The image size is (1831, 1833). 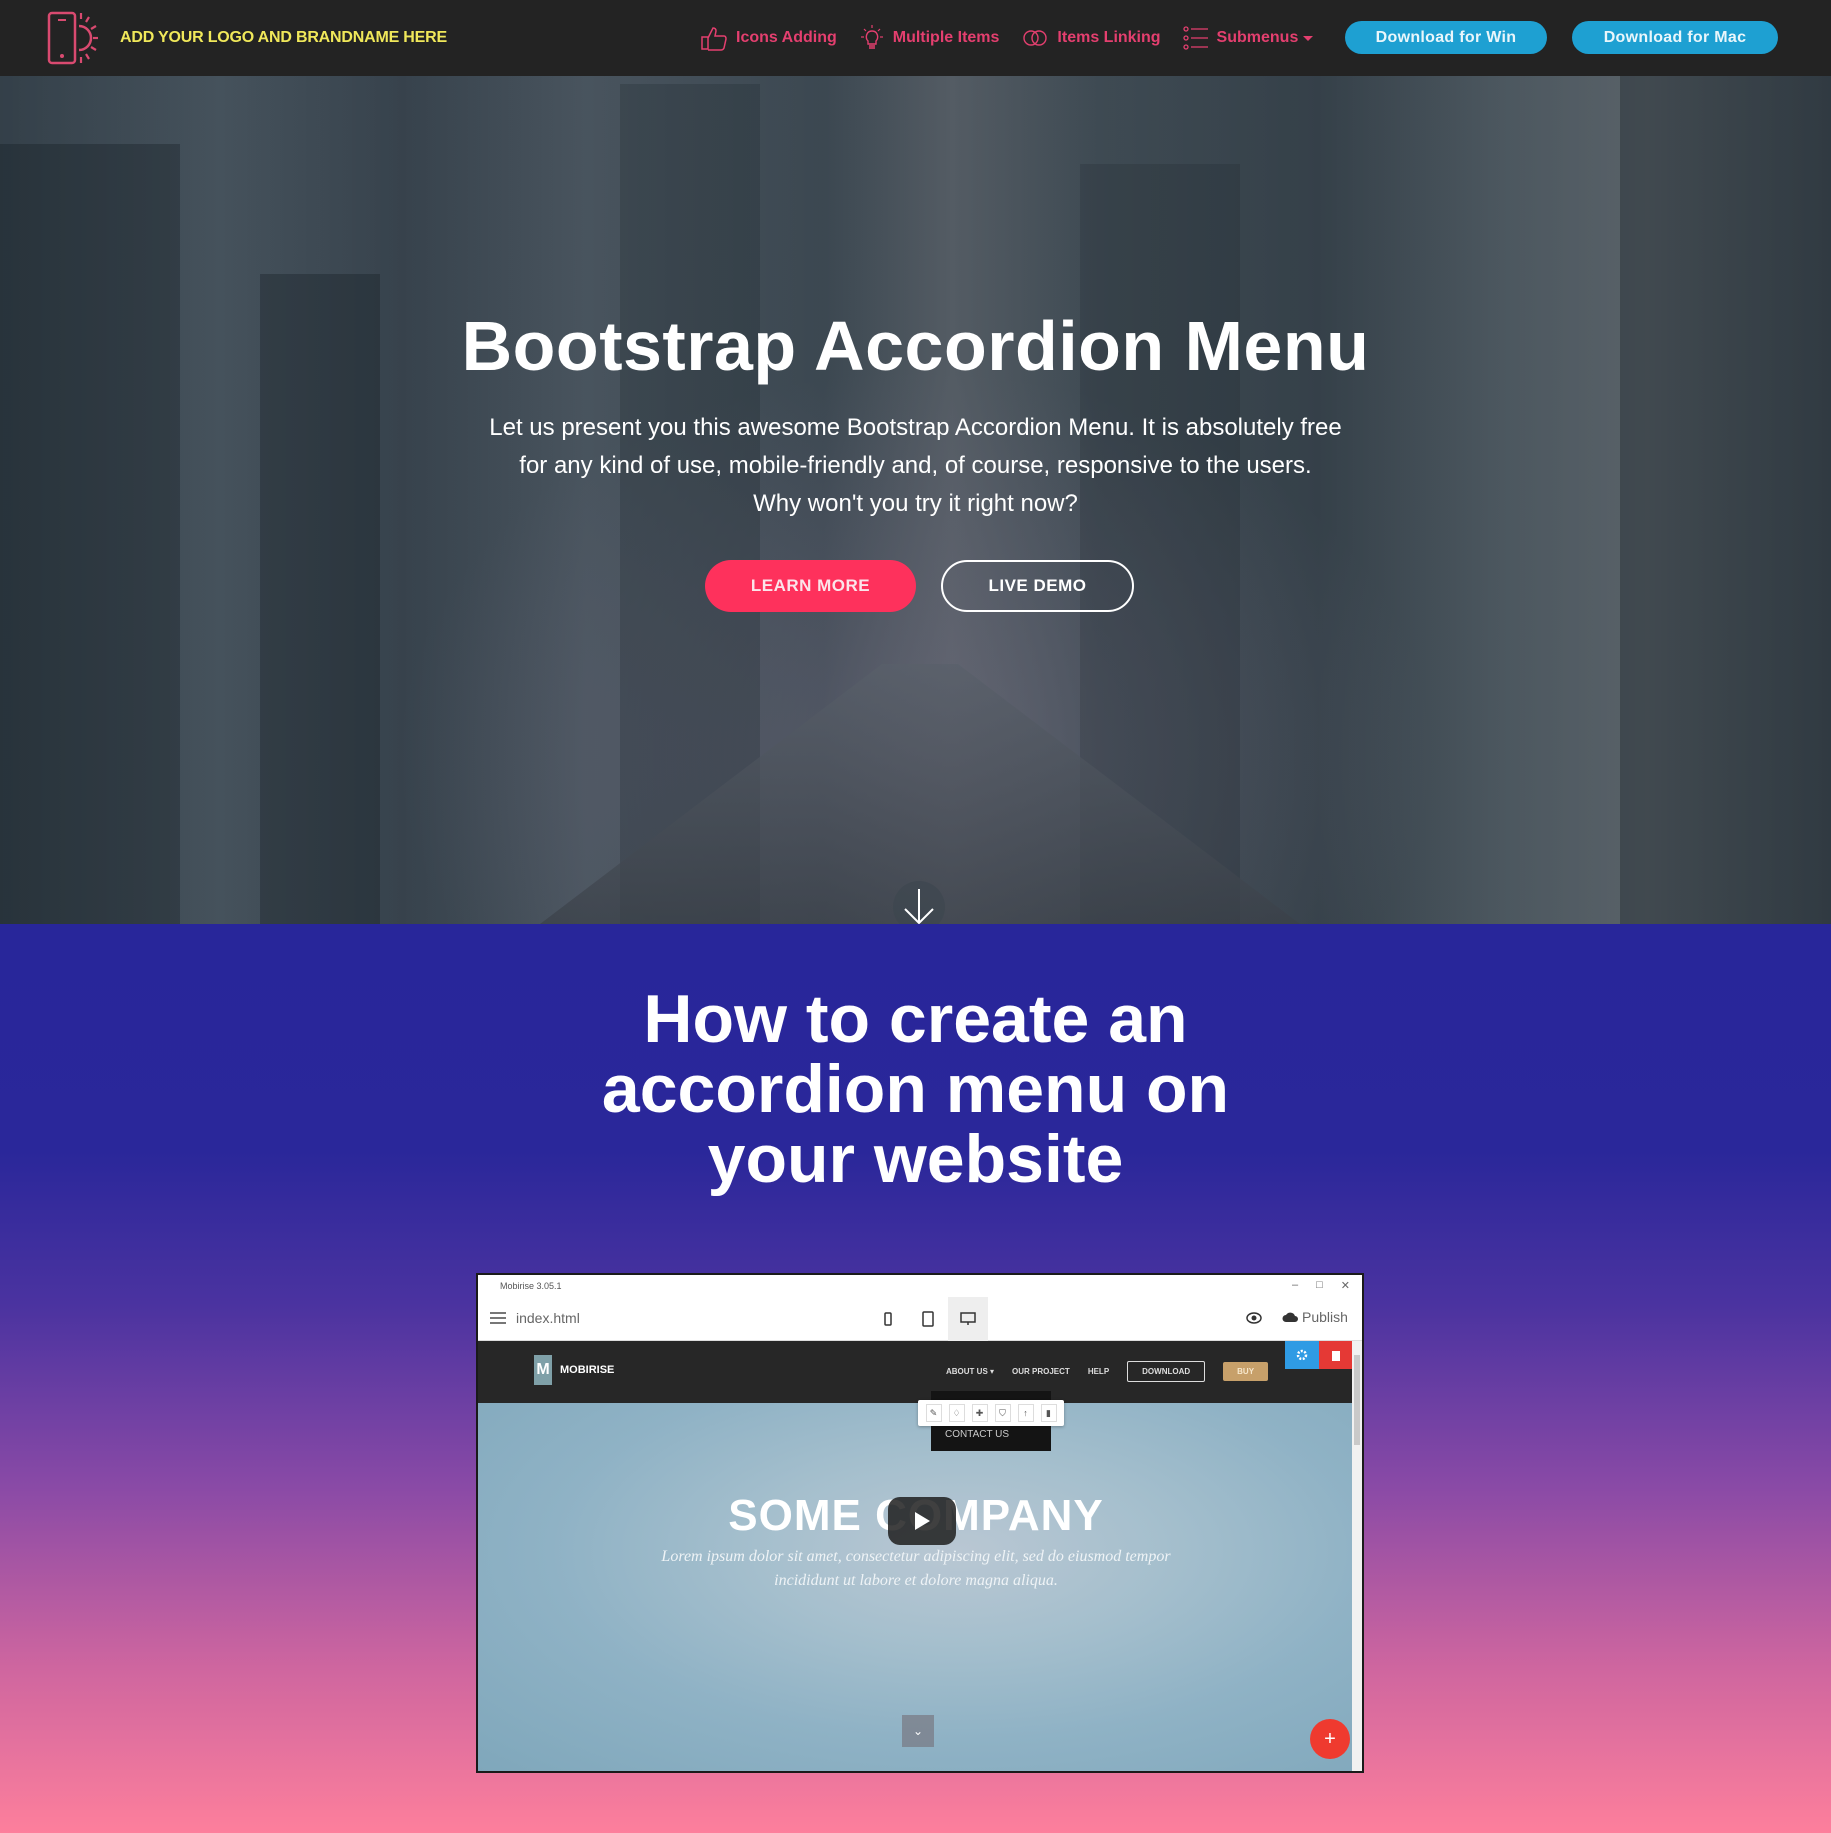 What do you see at coordinates (1002, 1413) in the screenshot?
I see `submenu-icon: ⛉` at bounding box center [1002, 1413].